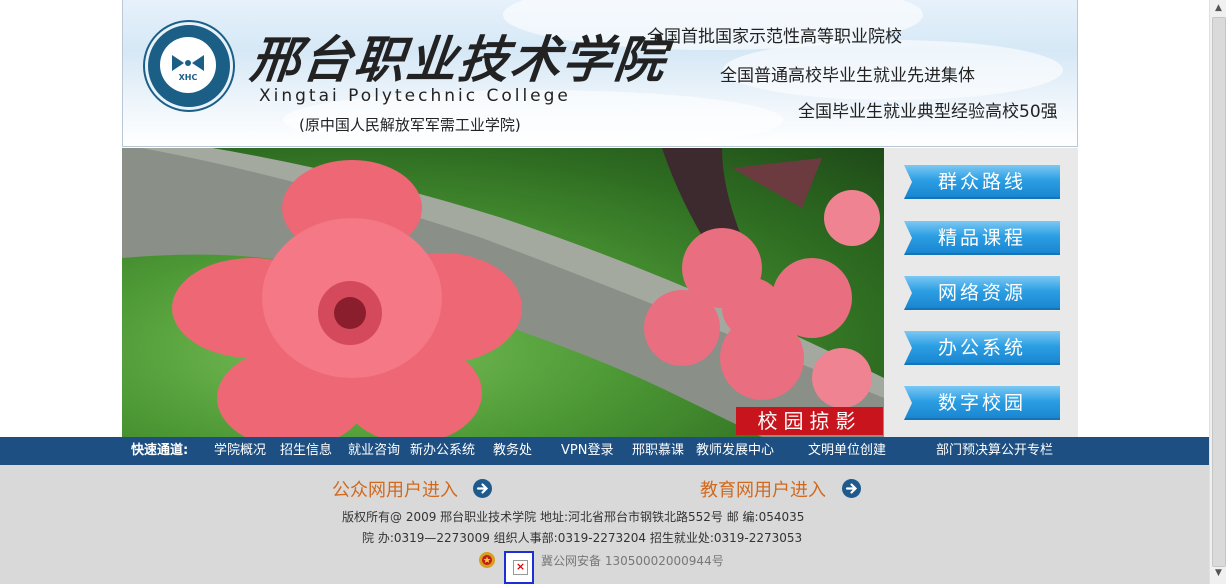 This screenshot has height=584, width=1226. Describe the element at coordinates (160, 450) in the screenshot. I see `quick-nav-heading: 快速通道:` at that location.